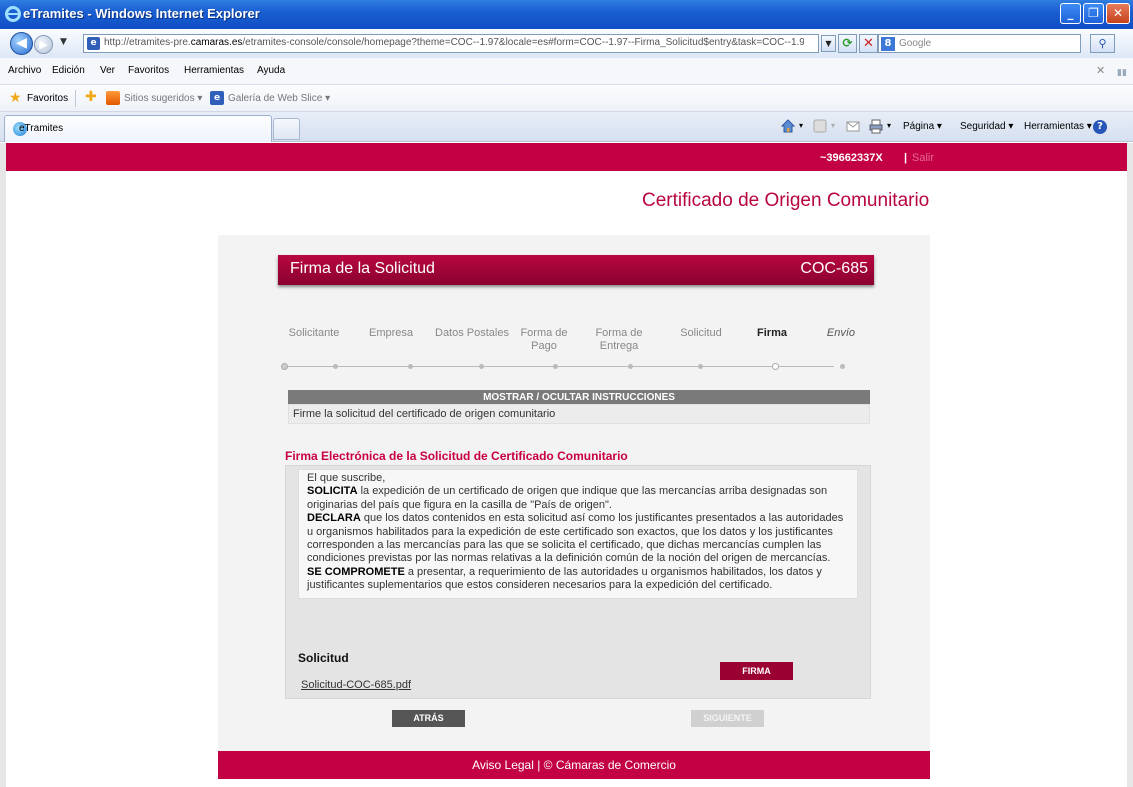 This screenshot has width=1133, height=787. I want to click on print-icon, so click(876, 126).